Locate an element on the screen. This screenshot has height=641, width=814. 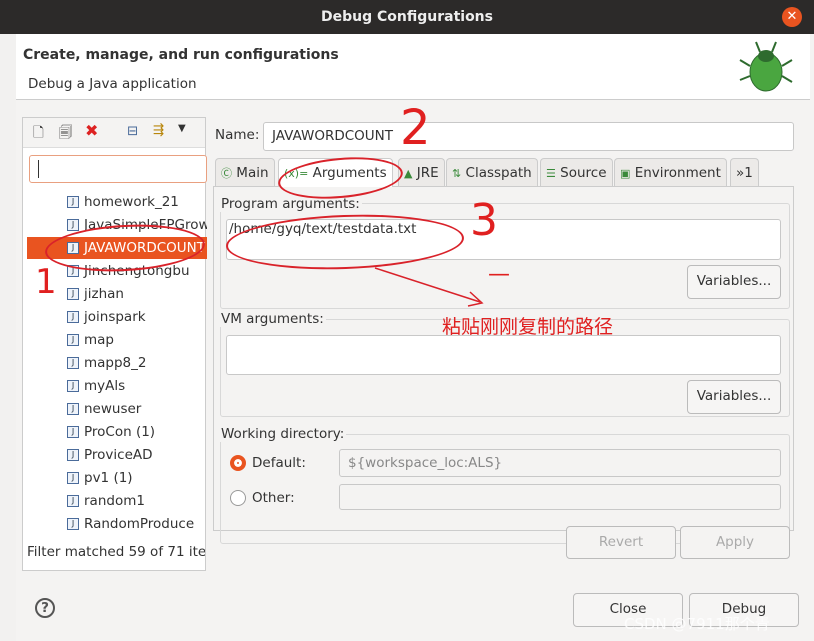
header-subtitle: Debug a Java application is located at coordinates (112, 84).